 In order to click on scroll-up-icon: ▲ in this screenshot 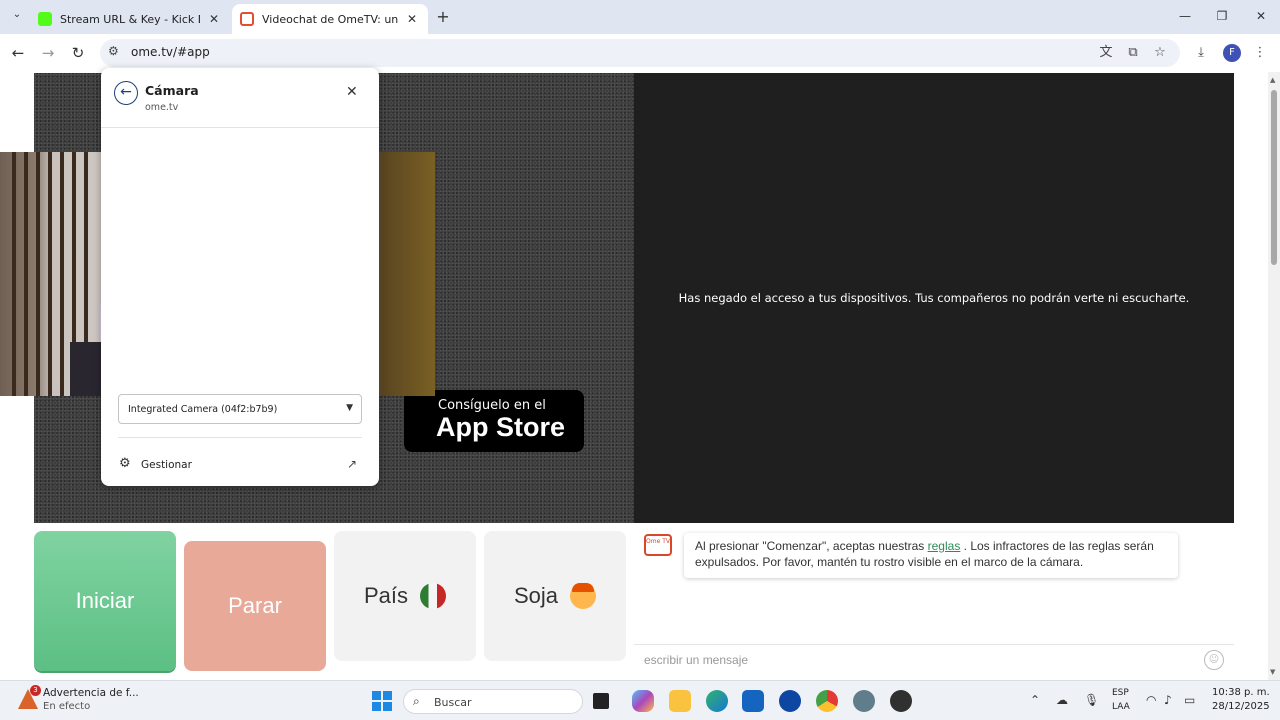, I will do `click(1272, 80)`.